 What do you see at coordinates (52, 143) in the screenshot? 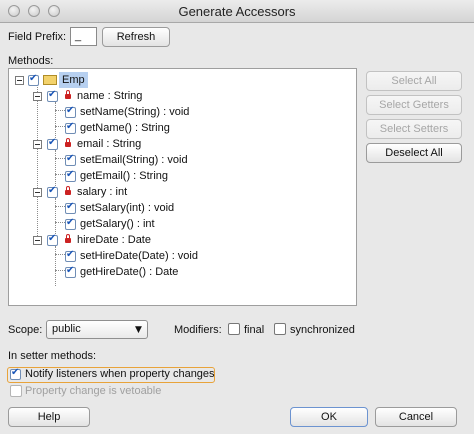
I see `field-checkbox-email` at bounding box center [52, 143].